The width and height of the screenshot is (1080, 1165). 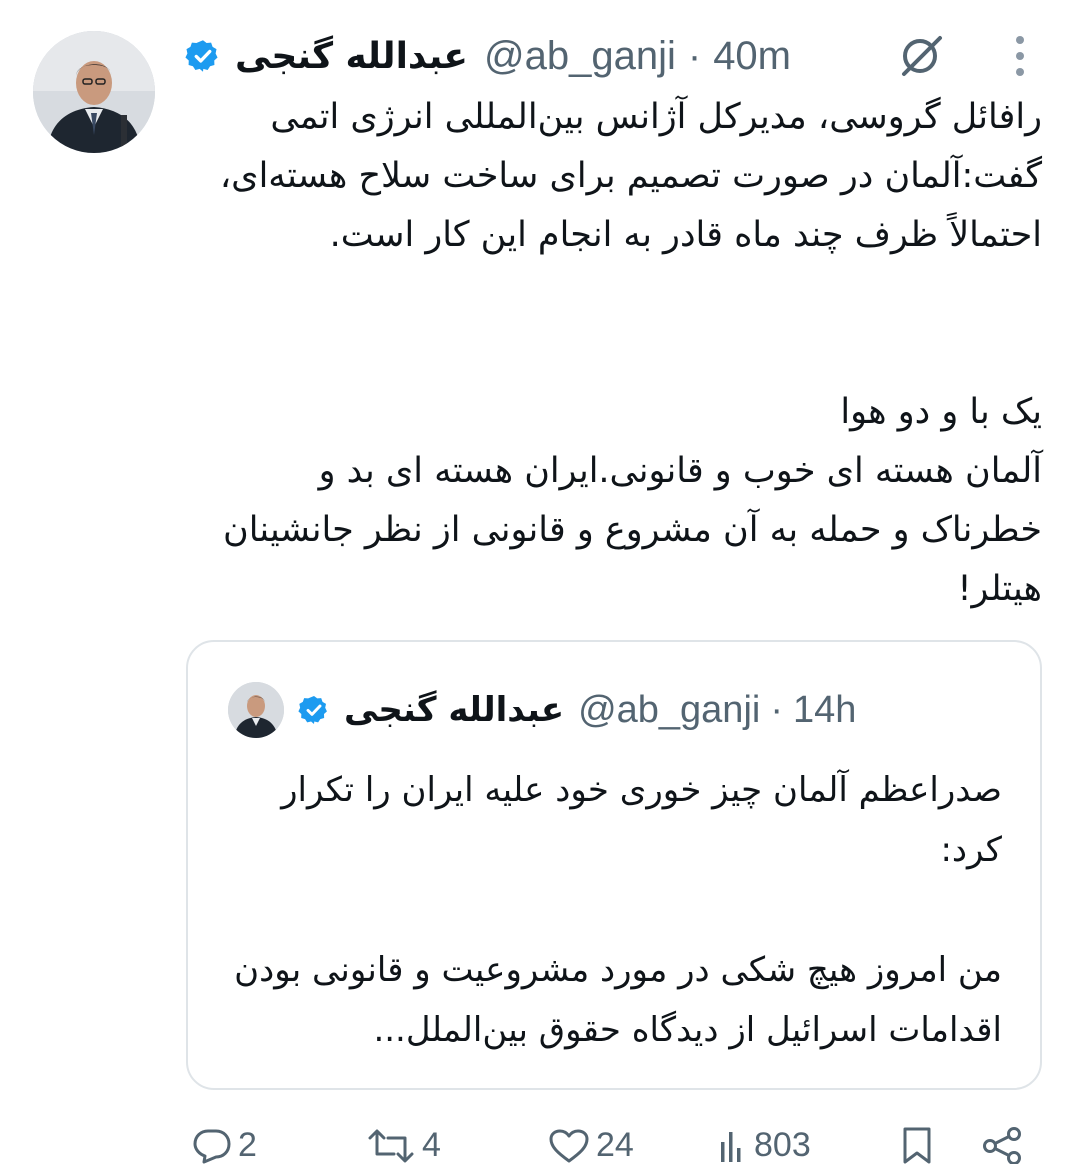 What do you see at coordinates (247, 1145) in the screenshot?
I see `reply-count: 2` at bounding box center [247, 1145].